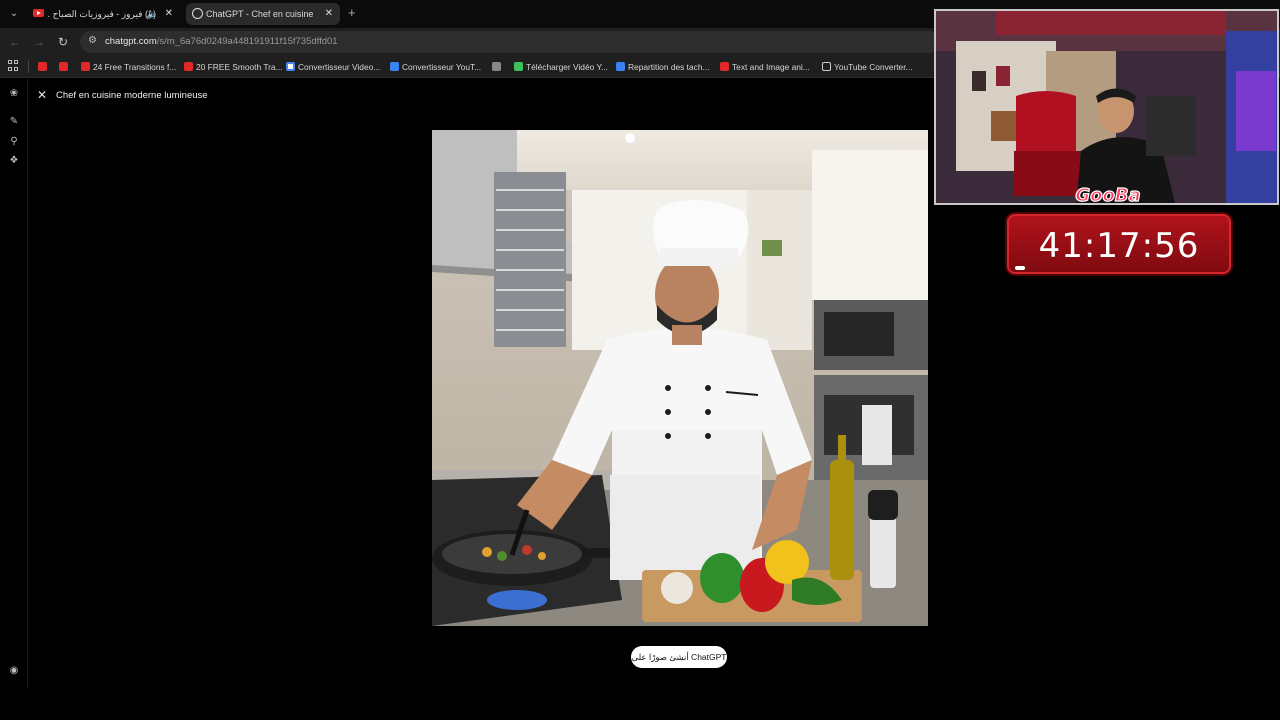 The width and height of the screenshot is (1280, 720). I want to click on new-tab-button: +, so click(352, 12).